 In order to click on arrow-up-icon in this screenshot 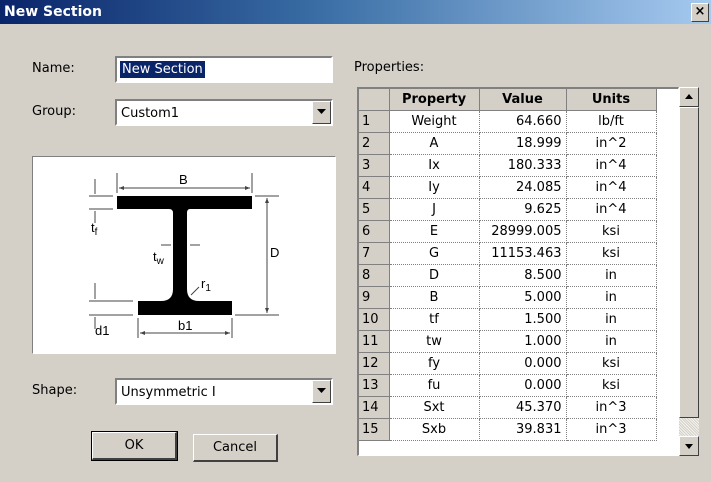, I will do `click(689, 96)`.